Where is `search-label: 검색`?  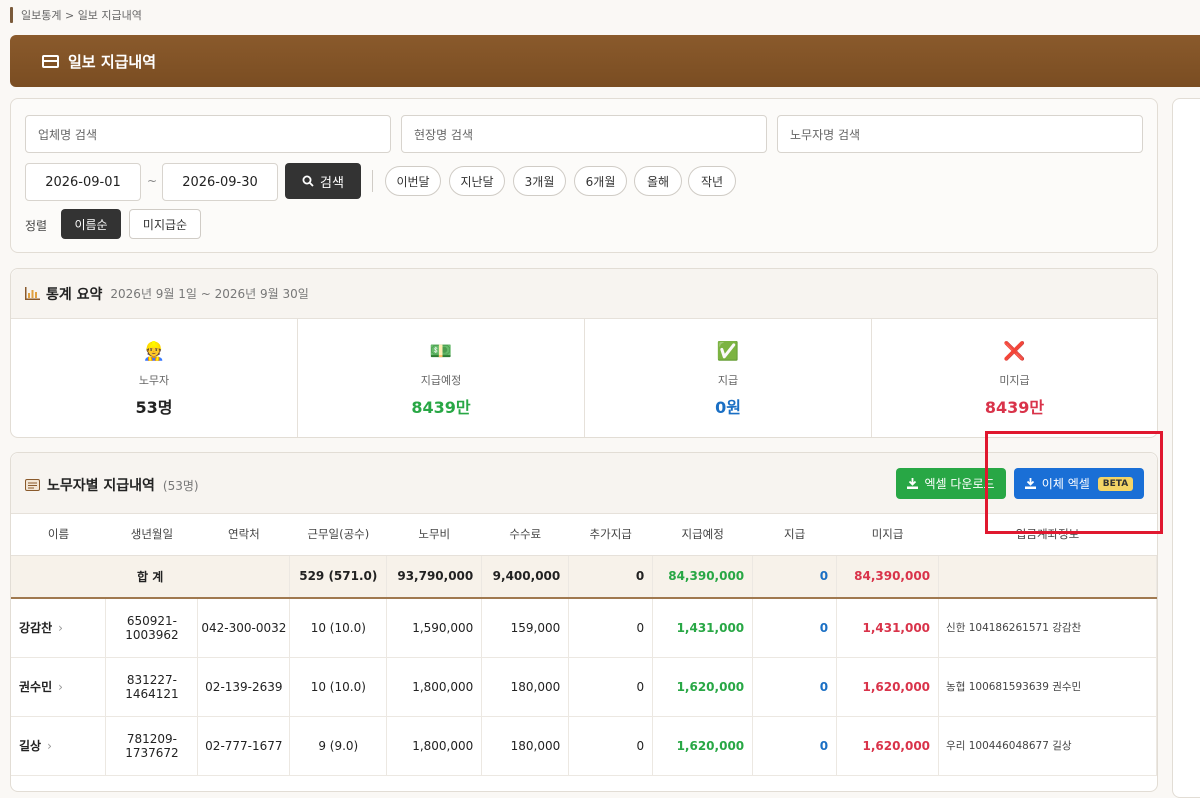
search-label: 검색 is located at coordinates (332, 183).